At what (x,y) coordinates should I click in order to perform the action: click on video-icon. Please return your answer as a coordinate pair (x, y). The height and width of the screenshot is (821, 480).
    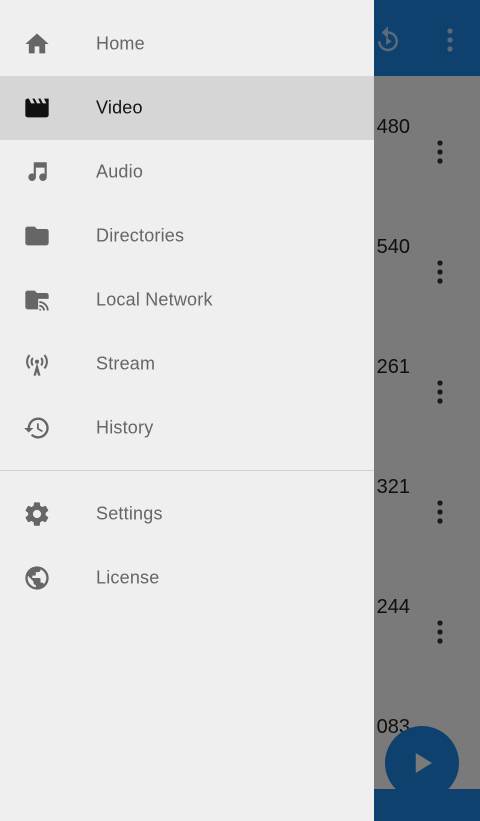
    Looking at the image, I should click on (37, 108).